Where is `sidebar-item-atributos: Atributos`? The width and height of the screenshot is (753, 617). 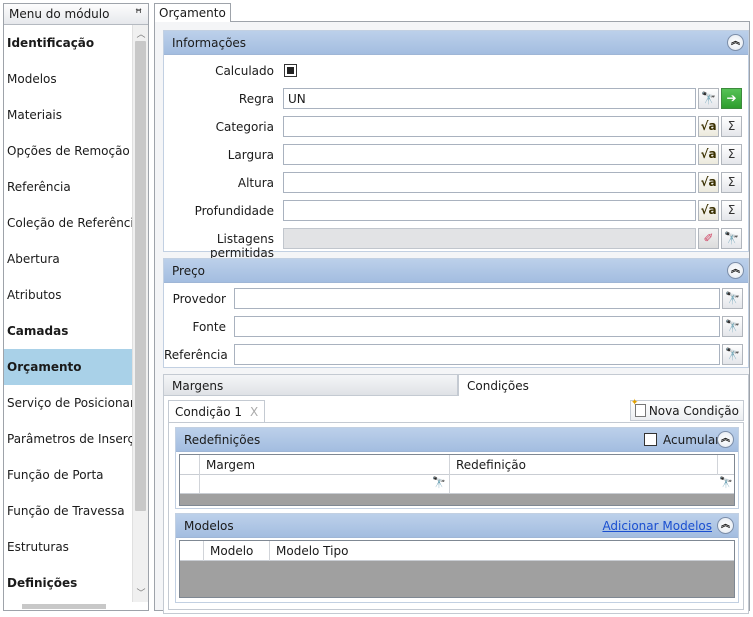 sidebar-item-atributos: Atributos is located at coordinates (68, 295).